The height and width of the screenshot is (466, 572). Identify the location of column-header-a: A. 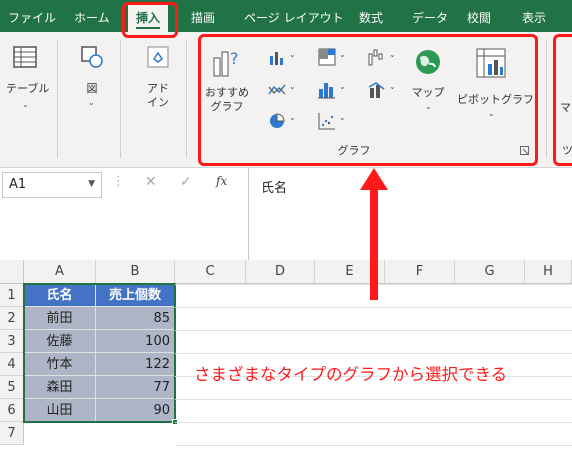
(60, 272).